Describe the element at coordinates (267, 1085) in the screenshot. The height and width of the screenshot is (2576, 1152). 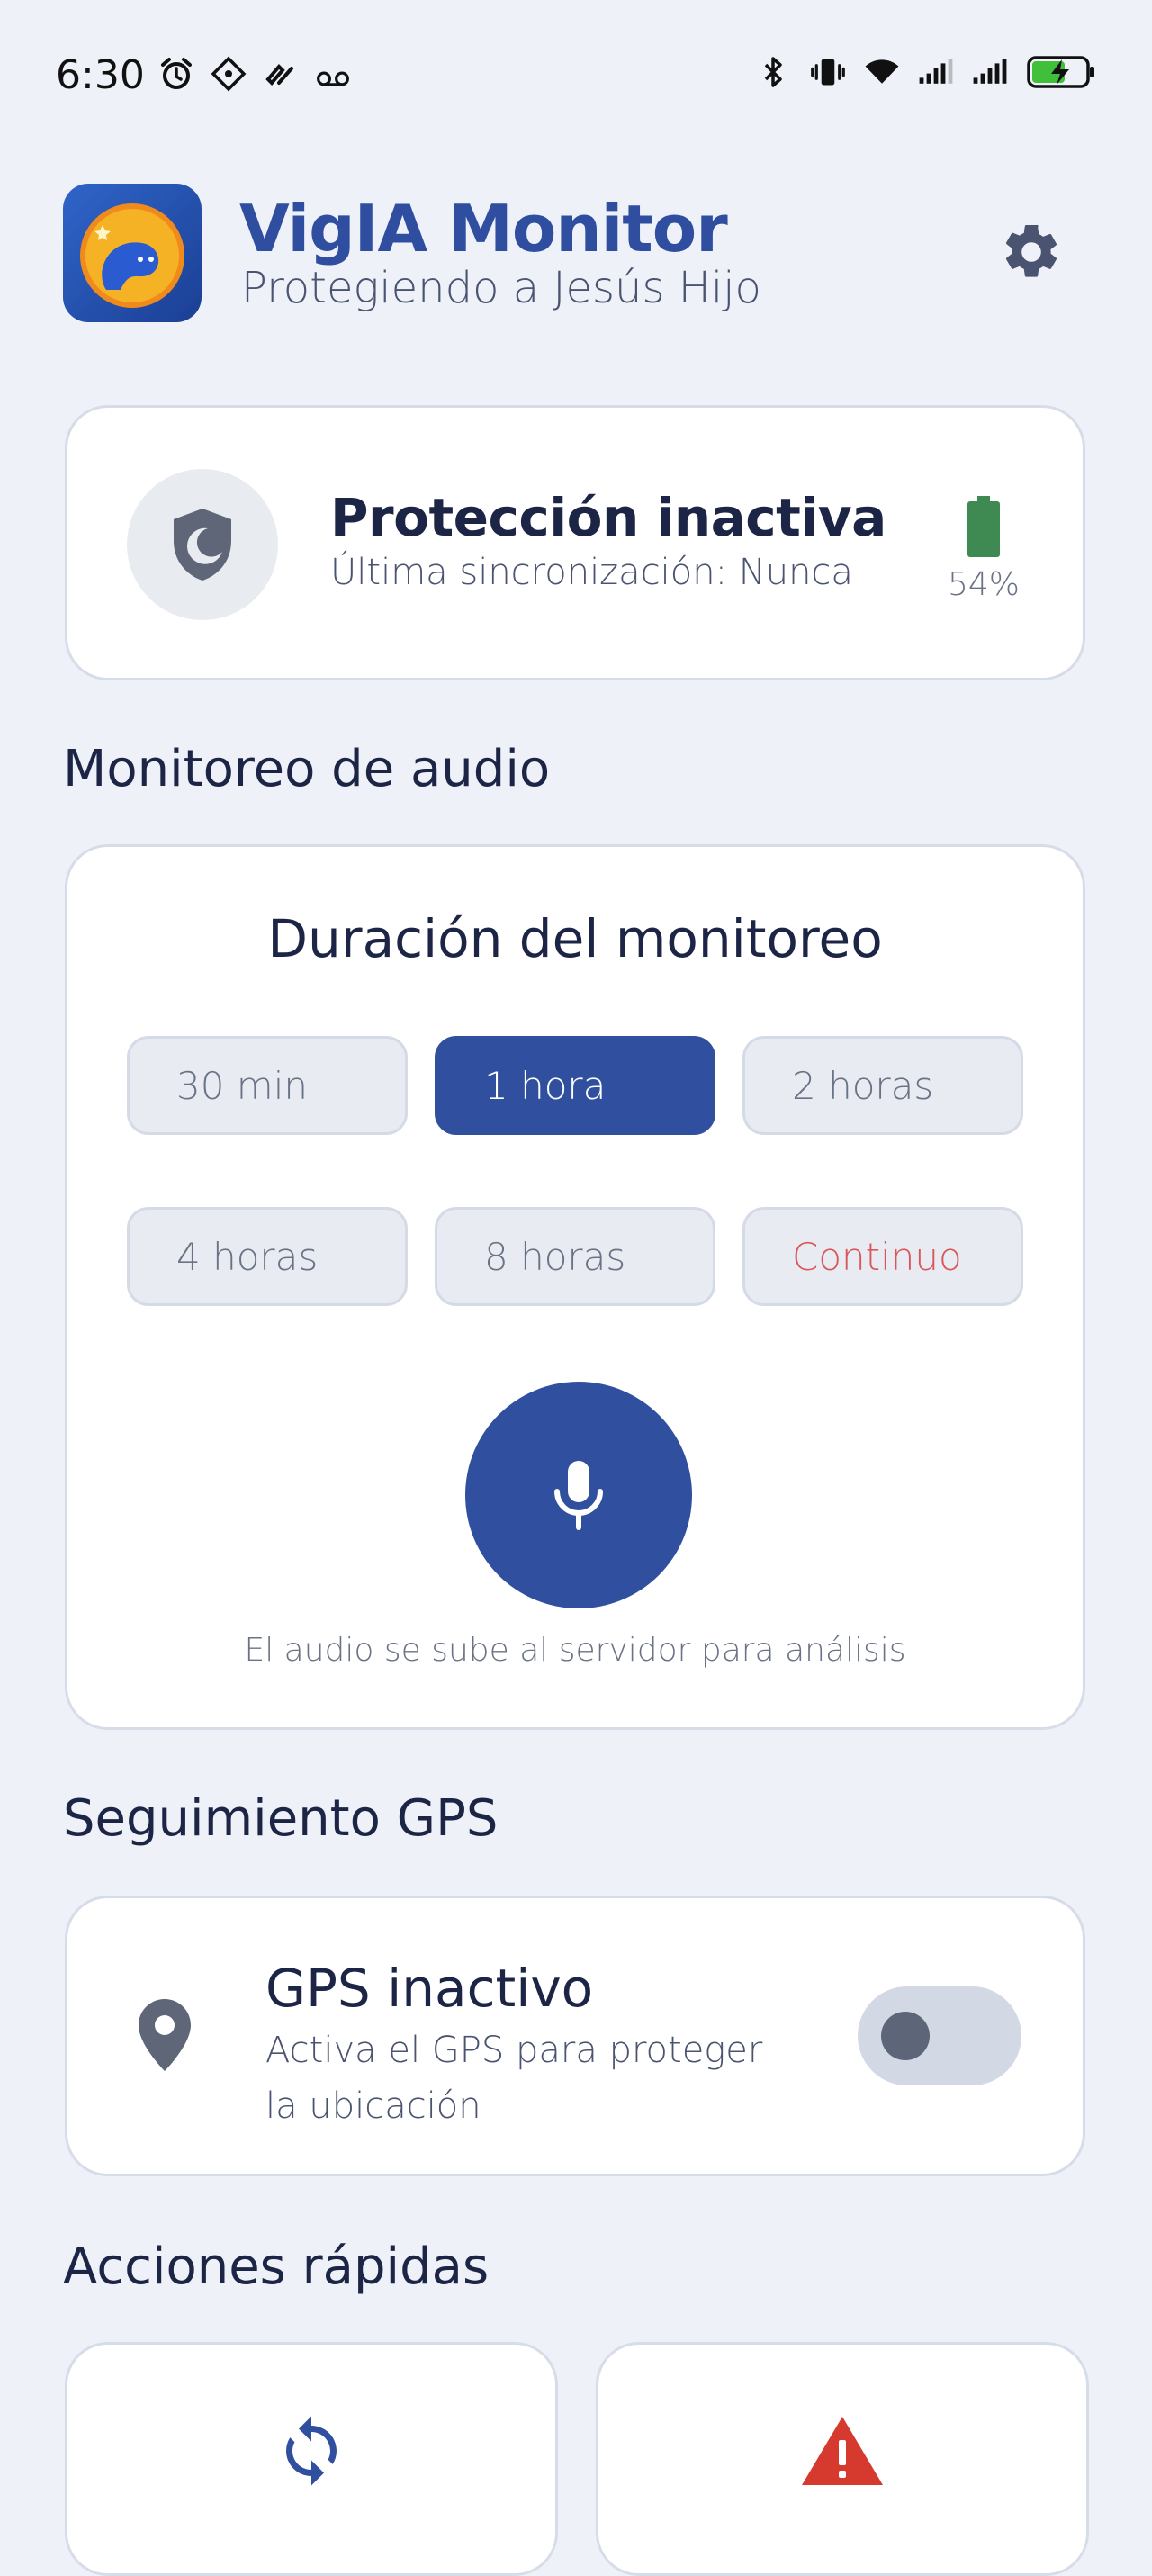
I see `duration-30min-button: 30 min` at that location.